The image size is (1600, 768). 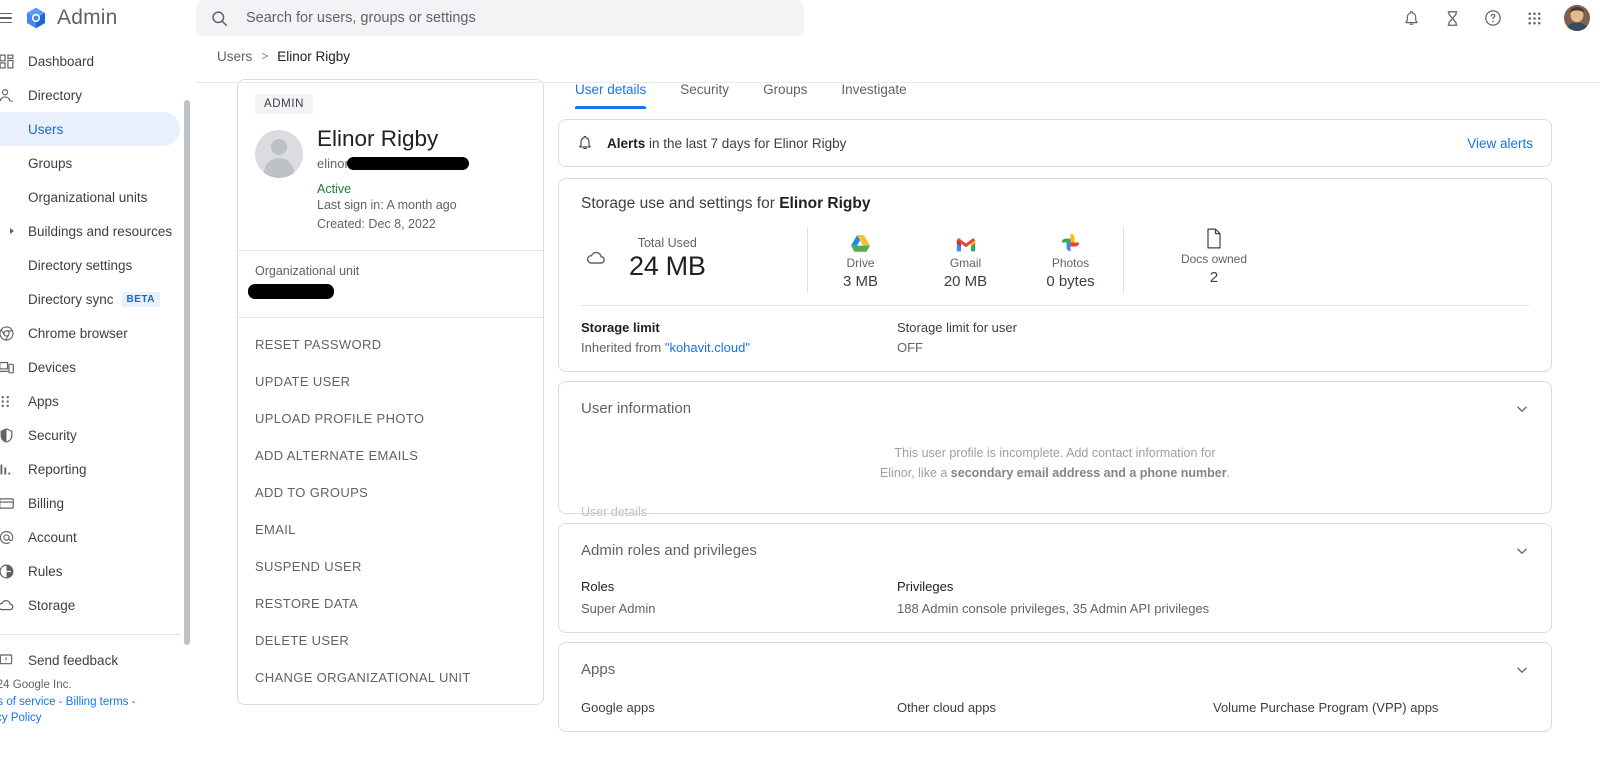 I want to click on sidebar-item-reporting: Reporting, so click(x=90, y=469).